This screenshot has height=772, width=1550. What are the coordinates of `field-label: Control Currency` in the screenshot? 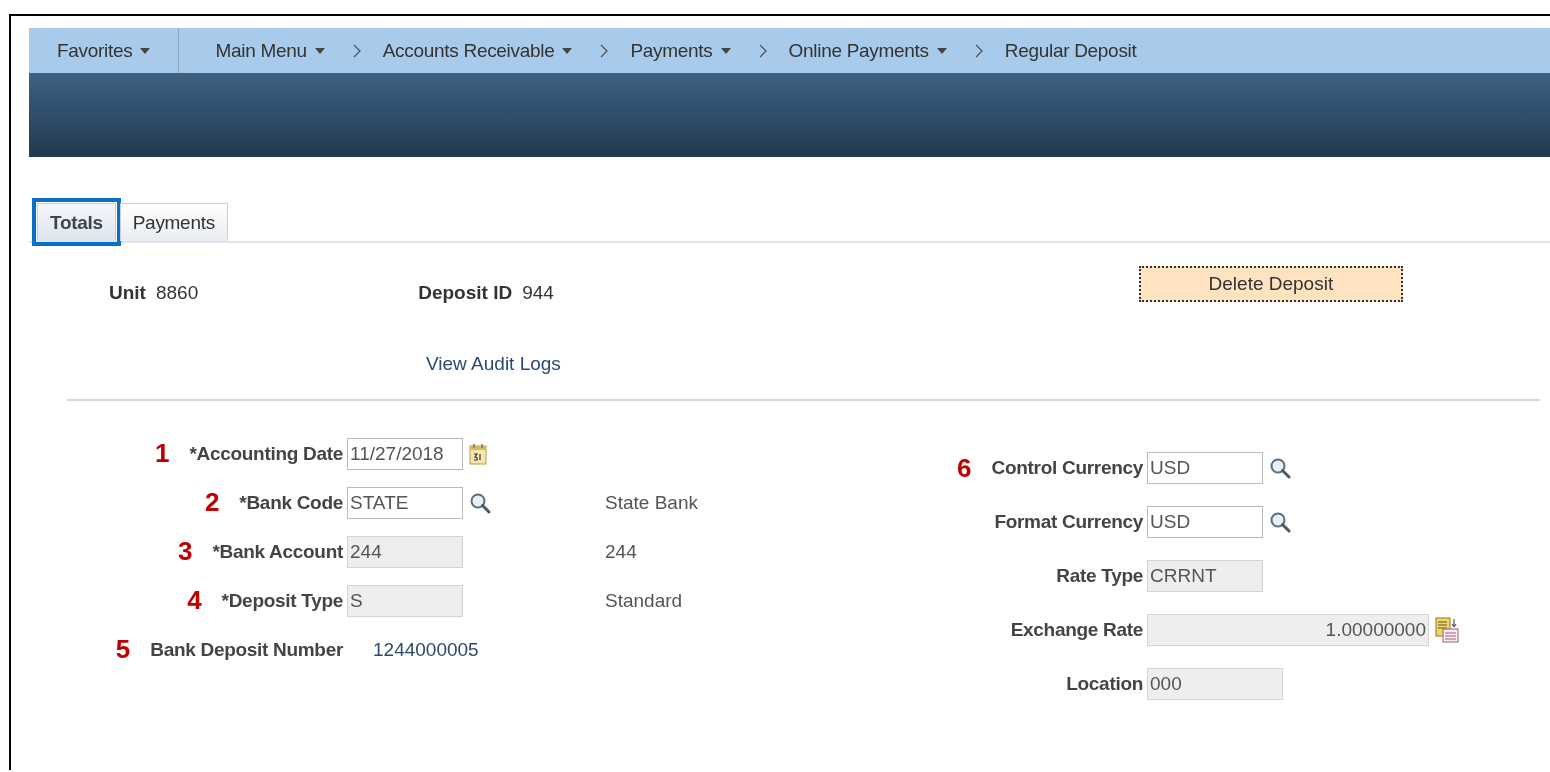 It's located at (1067, 468).